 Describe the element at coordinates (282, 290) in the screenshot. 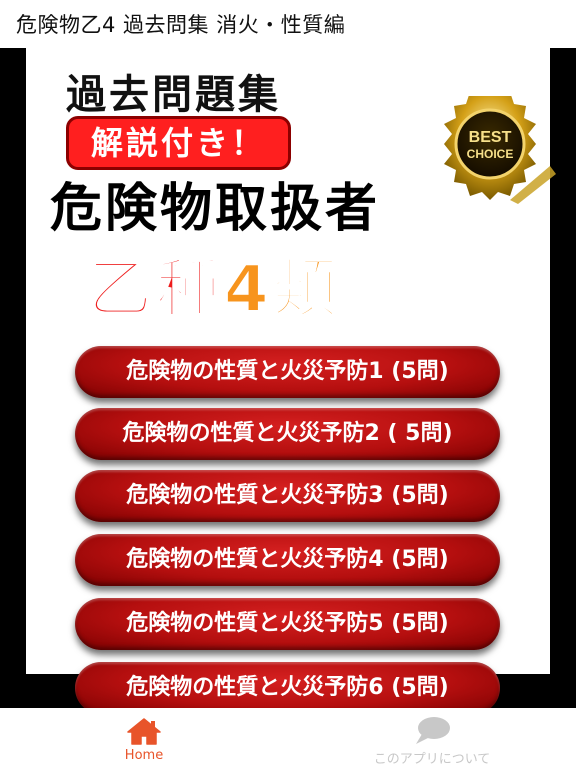

I see `banner-class-orange: 4類` at that location.